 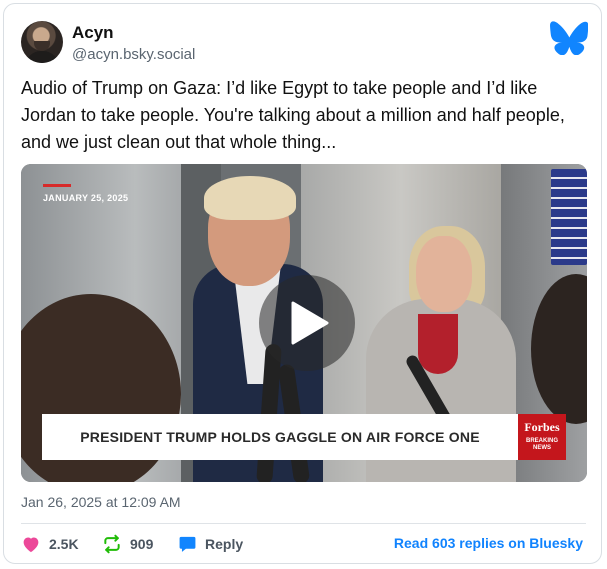 What do you see at coordinates (444, 274) in the screenshot?
I see `video-person-woman-face` at bounding box center [444, 274].